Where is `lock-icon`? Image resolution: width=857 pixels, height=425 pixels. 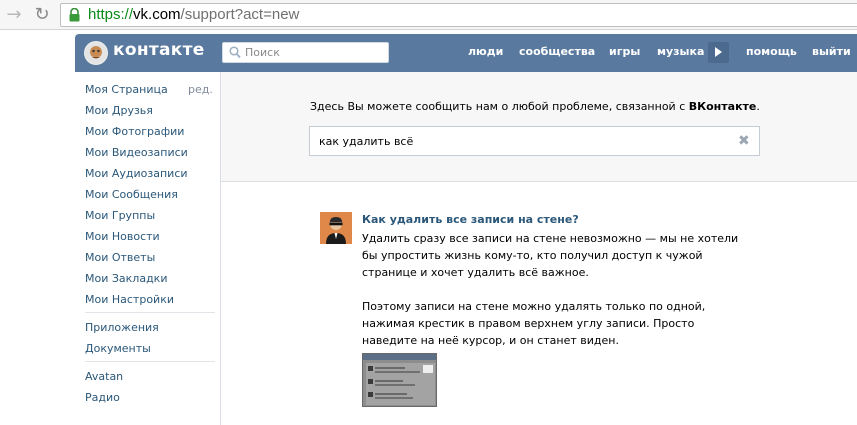
lock-icon is located at coordinates (74, 15).